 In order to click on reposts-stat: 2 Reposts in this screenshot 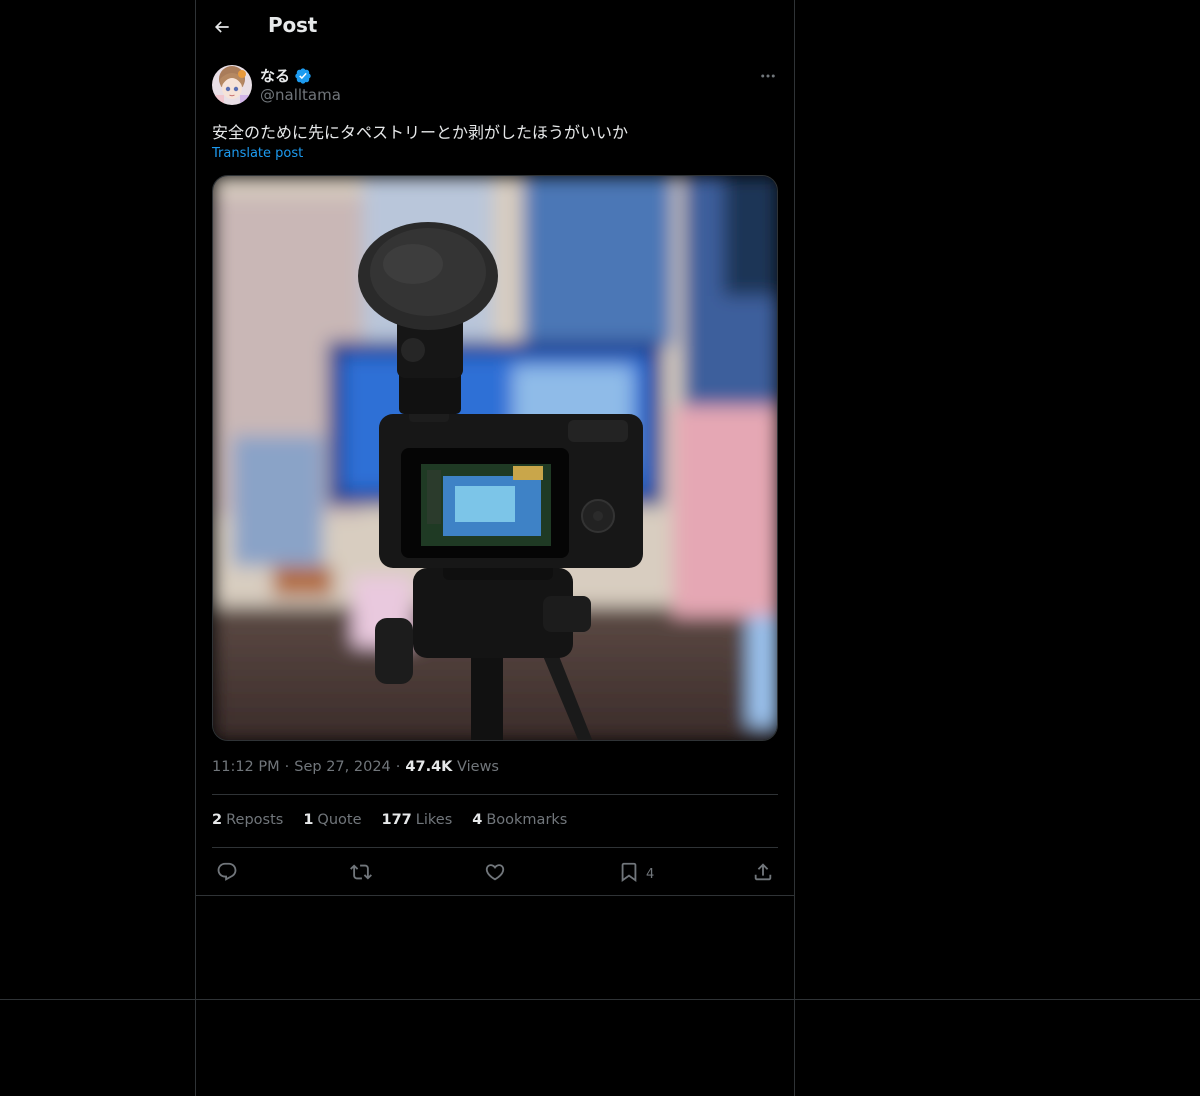, I will do `click(247, 820)`.